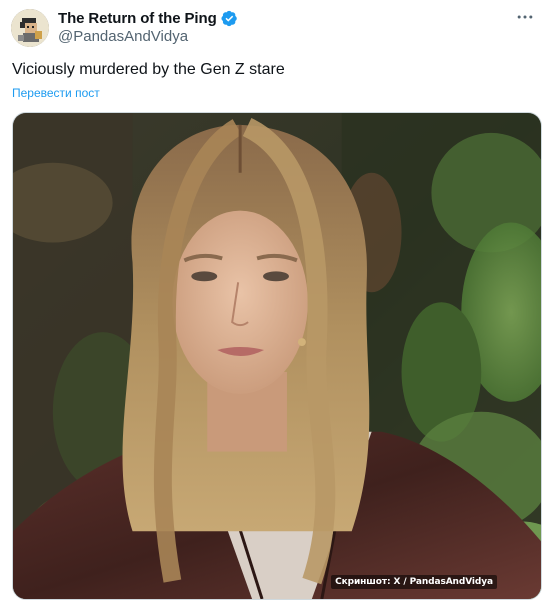 The image size is (552, 602). I want to click on screenshot-watermark: Скриншот: X / PandasAndVidya, so click(414, 582).